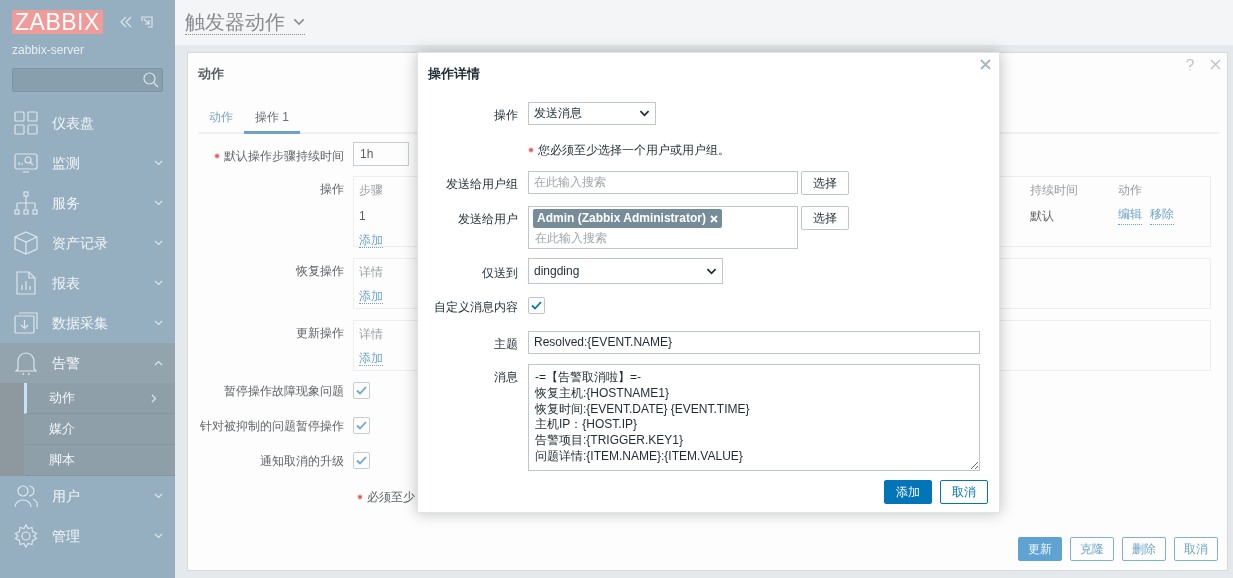 Image resolution: width=1233 pixels, height=578 pixels. Describe the element at coordinates (1130, 215) in the screenshot. I see `action-link: 编辑` at that location.